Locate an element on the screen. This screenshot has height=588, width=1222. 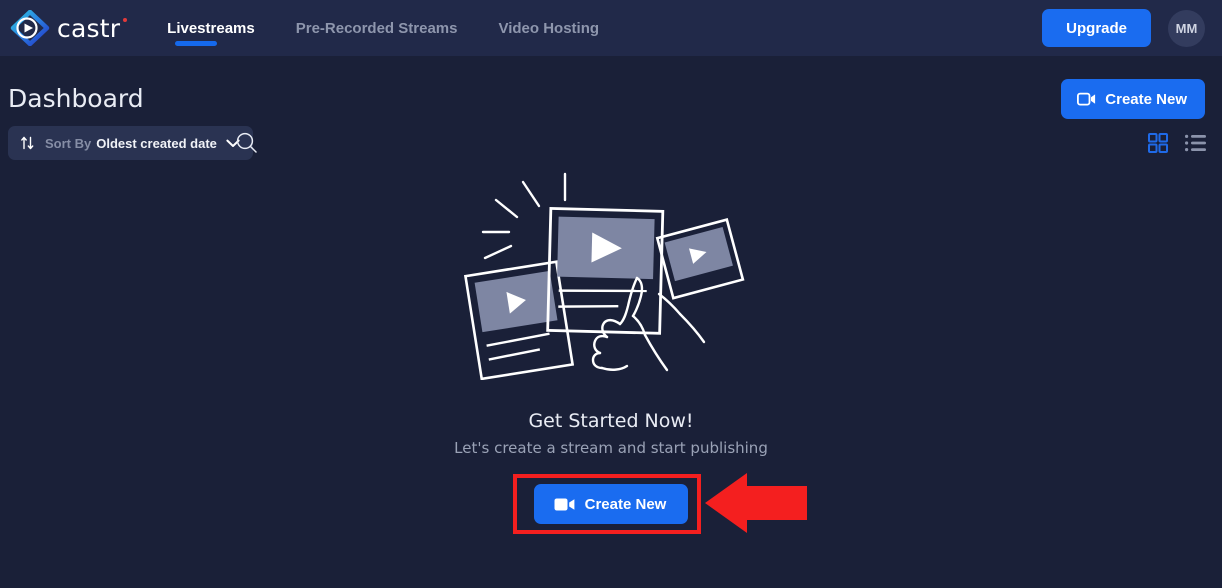
create-new-button-cta-label: Create New is located at coordinates (625, 504).